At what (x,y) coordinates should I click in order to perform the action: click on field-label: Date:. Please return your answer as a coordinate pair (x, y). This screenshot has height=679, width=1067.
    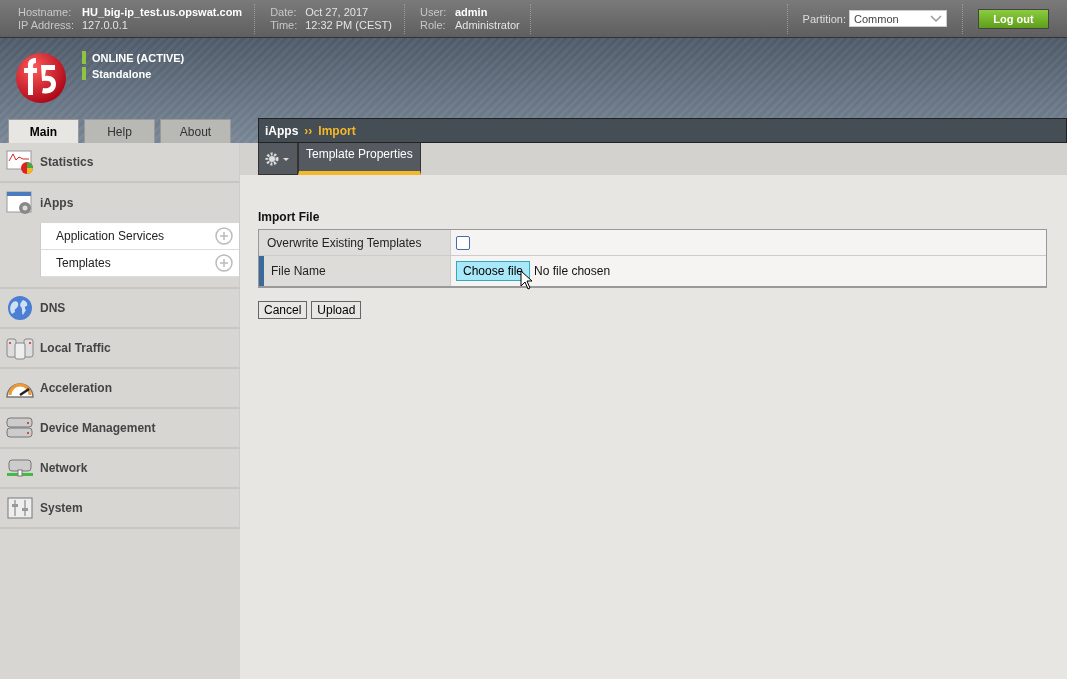
    Looking at the image, I should click on (284, 12).